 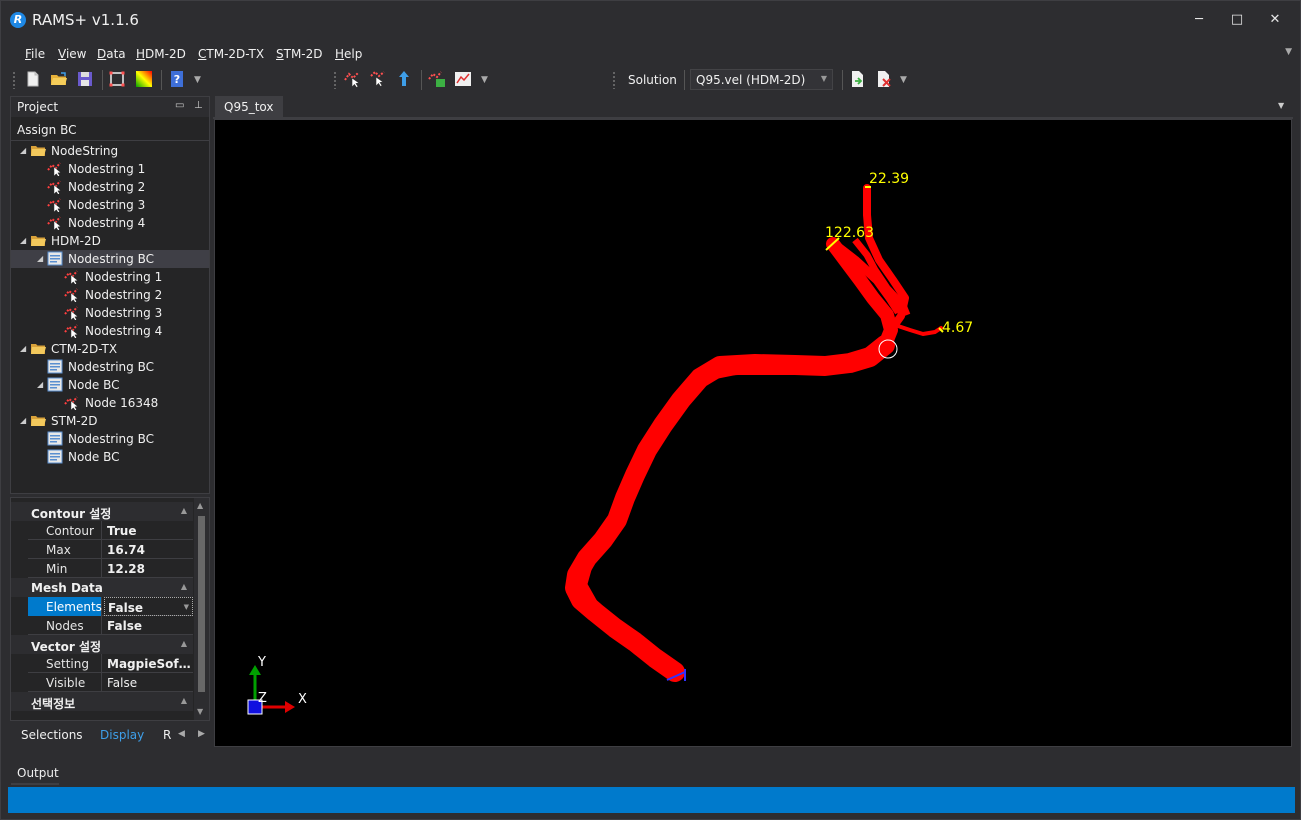 What do you see at coordinates (181, 734) in the screenshot?
I see `tab-scroll-left-icon: ◀` at bounding box center [181, 734].